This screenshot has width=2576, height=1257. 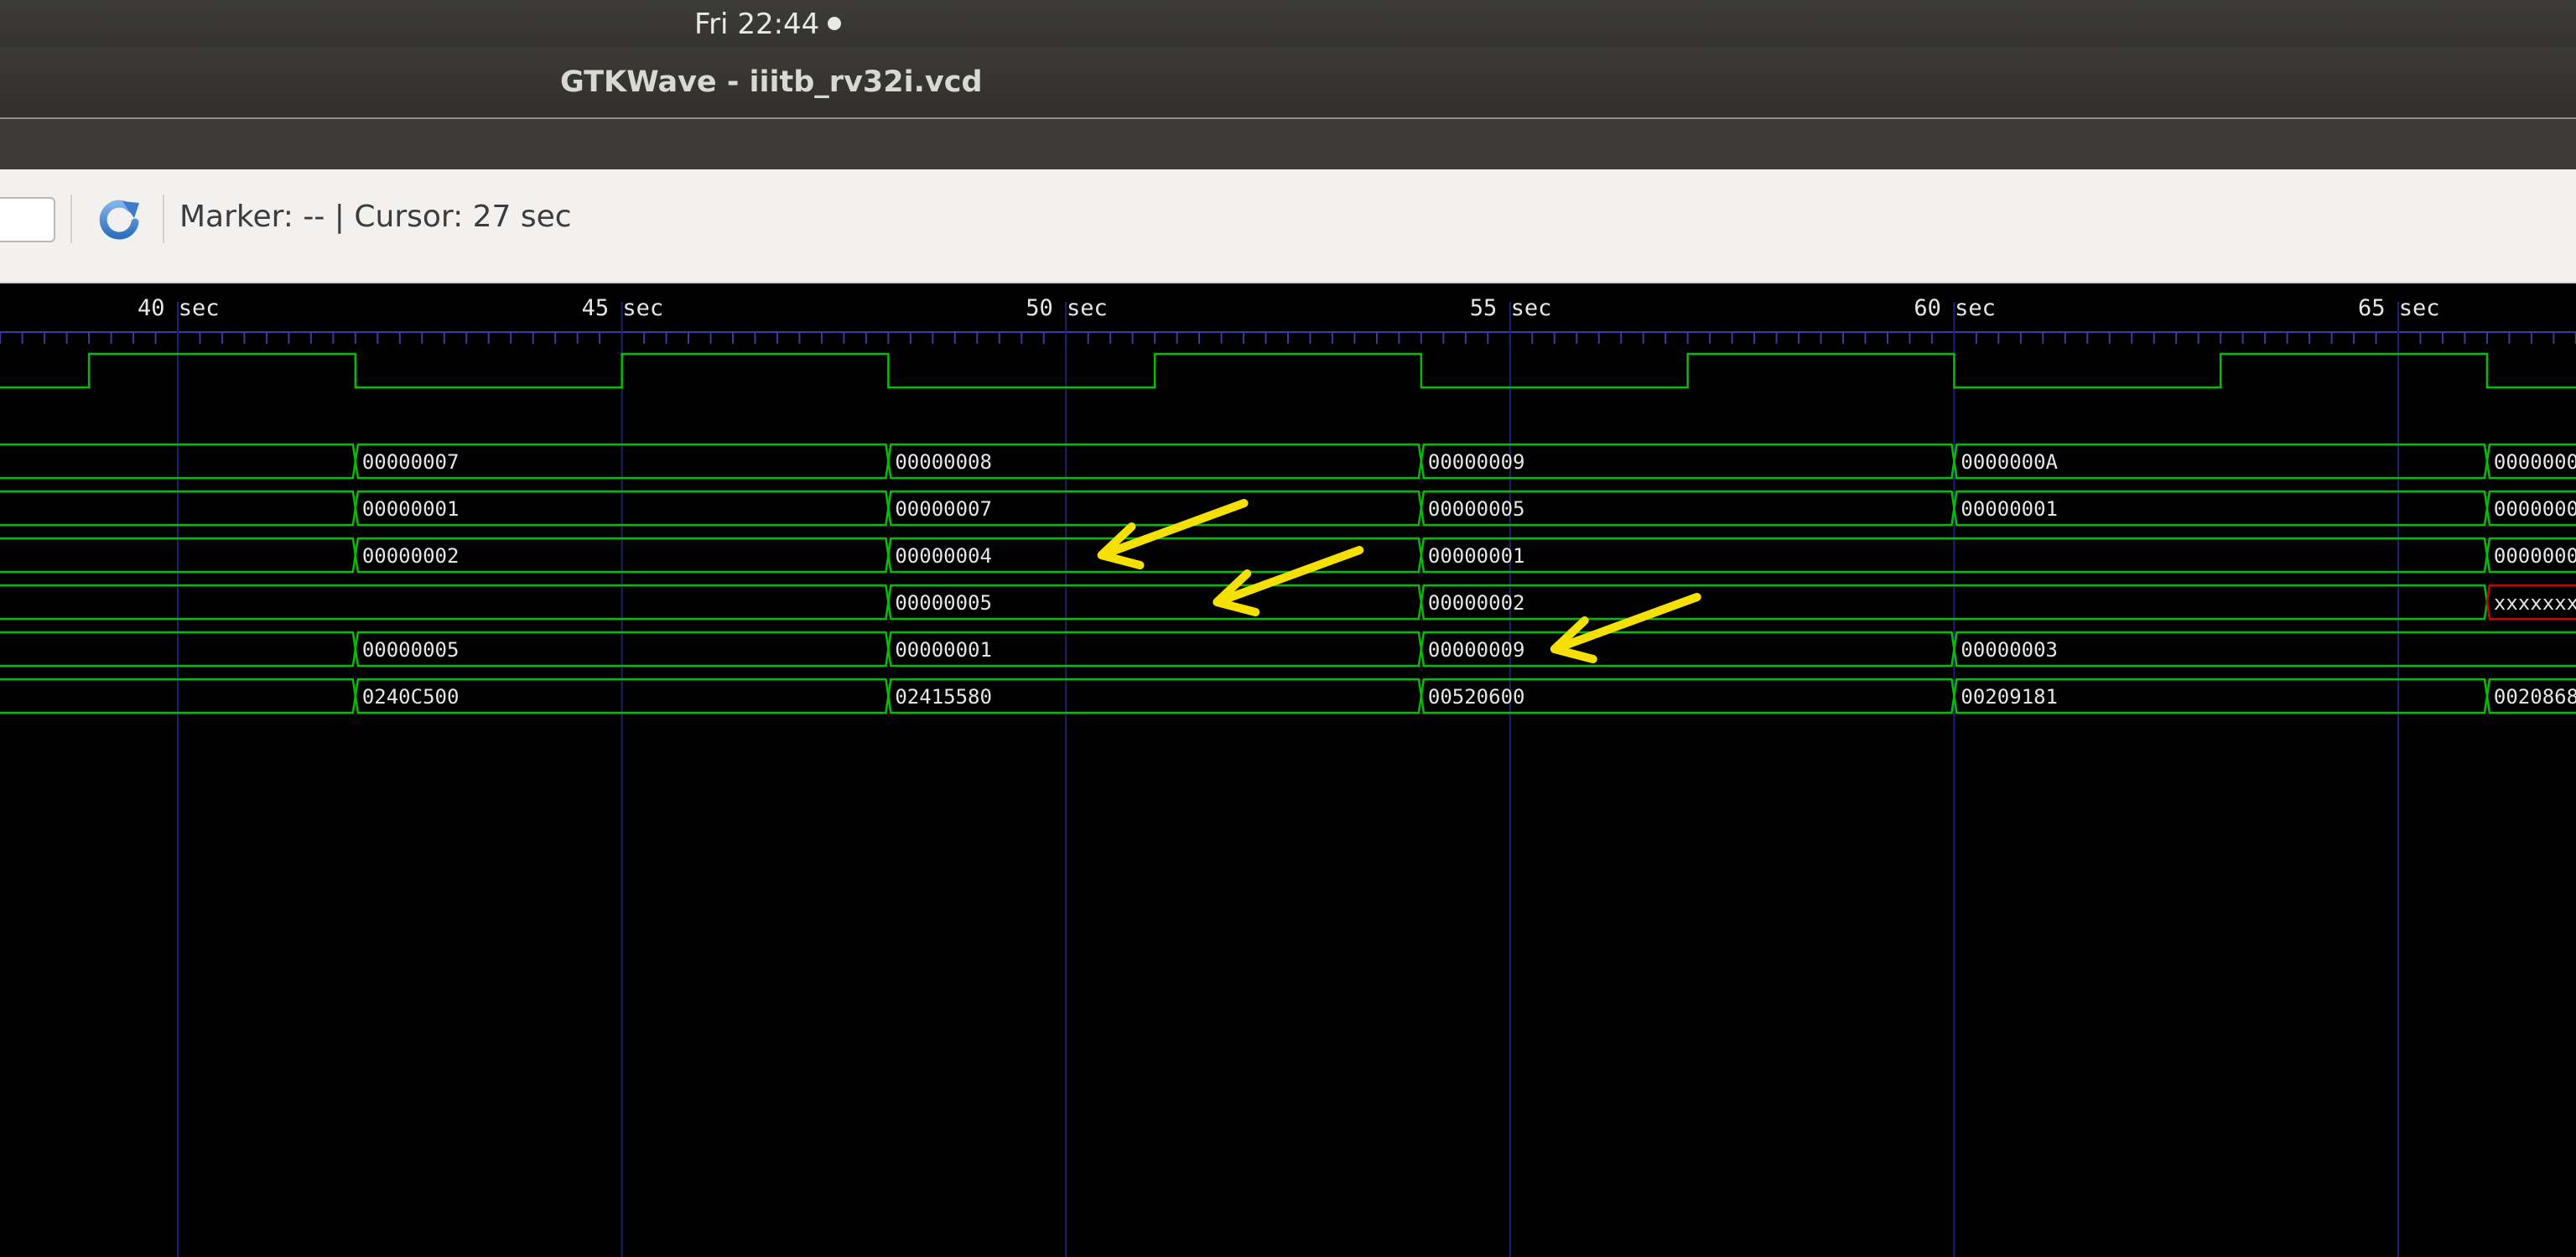 What do you see at coordinates (375, 217) in the screenshot?
I see `marker-cursor-status: Marker: -- | Cursor: 27 sec` at bounding box center [375, 217].